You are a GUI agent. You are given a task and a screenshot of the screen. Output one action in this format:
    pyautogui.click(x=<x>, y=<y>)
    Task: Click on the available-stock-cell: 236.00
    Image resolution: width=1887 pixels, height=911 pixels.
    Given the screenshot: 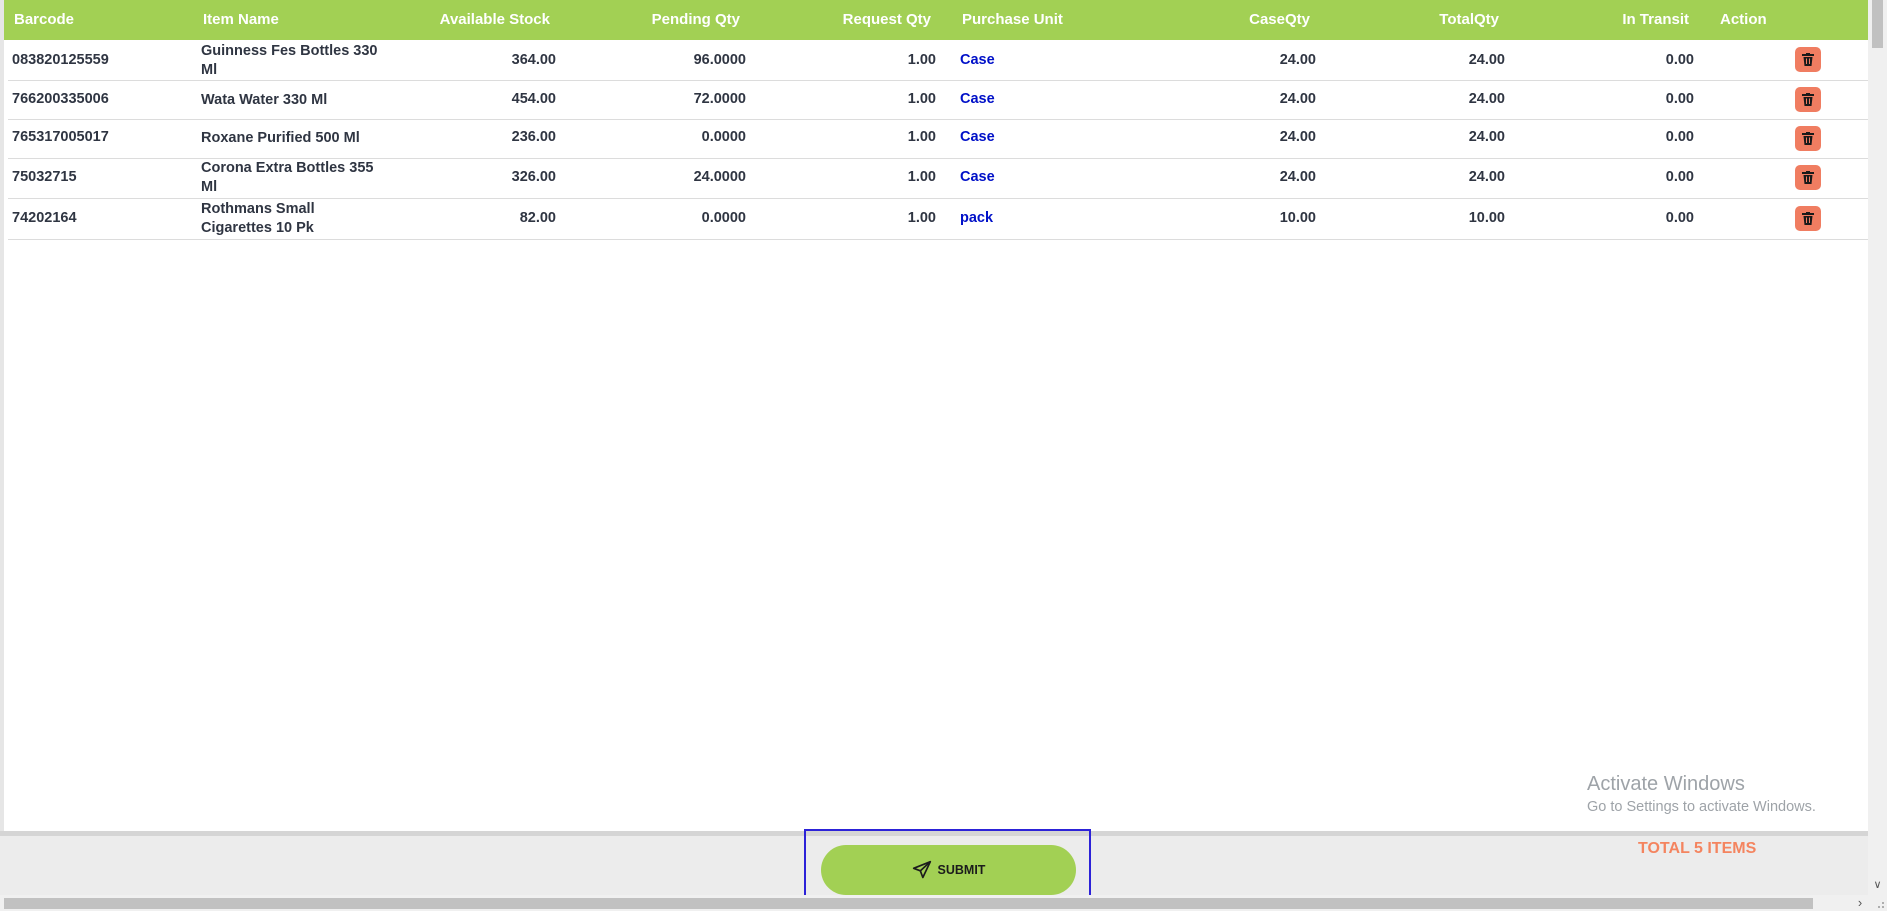 What is the action you would take?
    pyautogui.click(x=533, y=137)
    